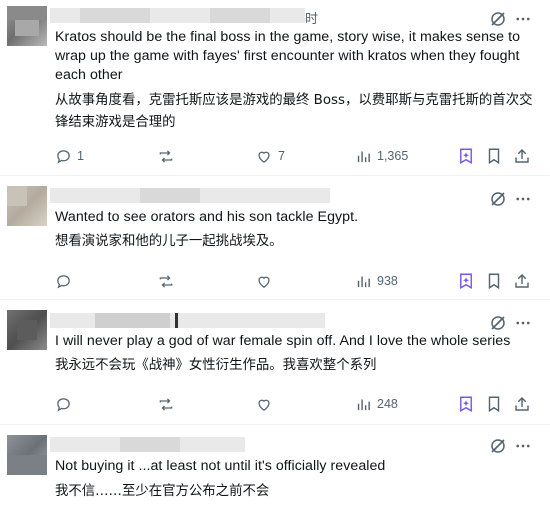 The height and width of the screenshot is (518, 550). I want to click on reply-button: 1, so click(69, 156).